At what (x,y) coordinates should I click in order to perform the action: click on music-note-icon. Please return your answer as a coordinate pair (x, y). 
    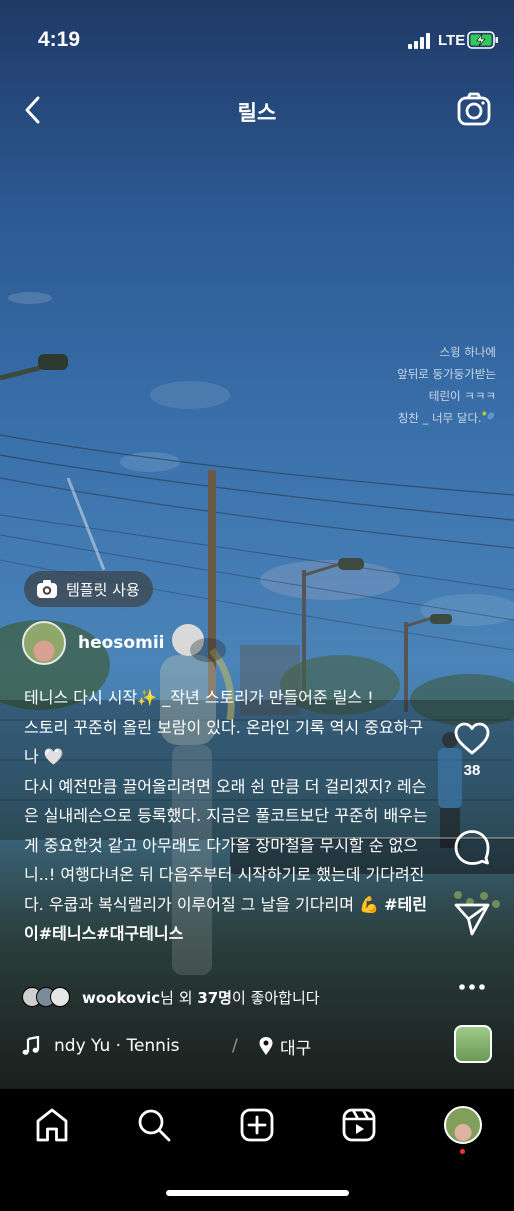
    Looking at the image, I should click on (31, 1045).